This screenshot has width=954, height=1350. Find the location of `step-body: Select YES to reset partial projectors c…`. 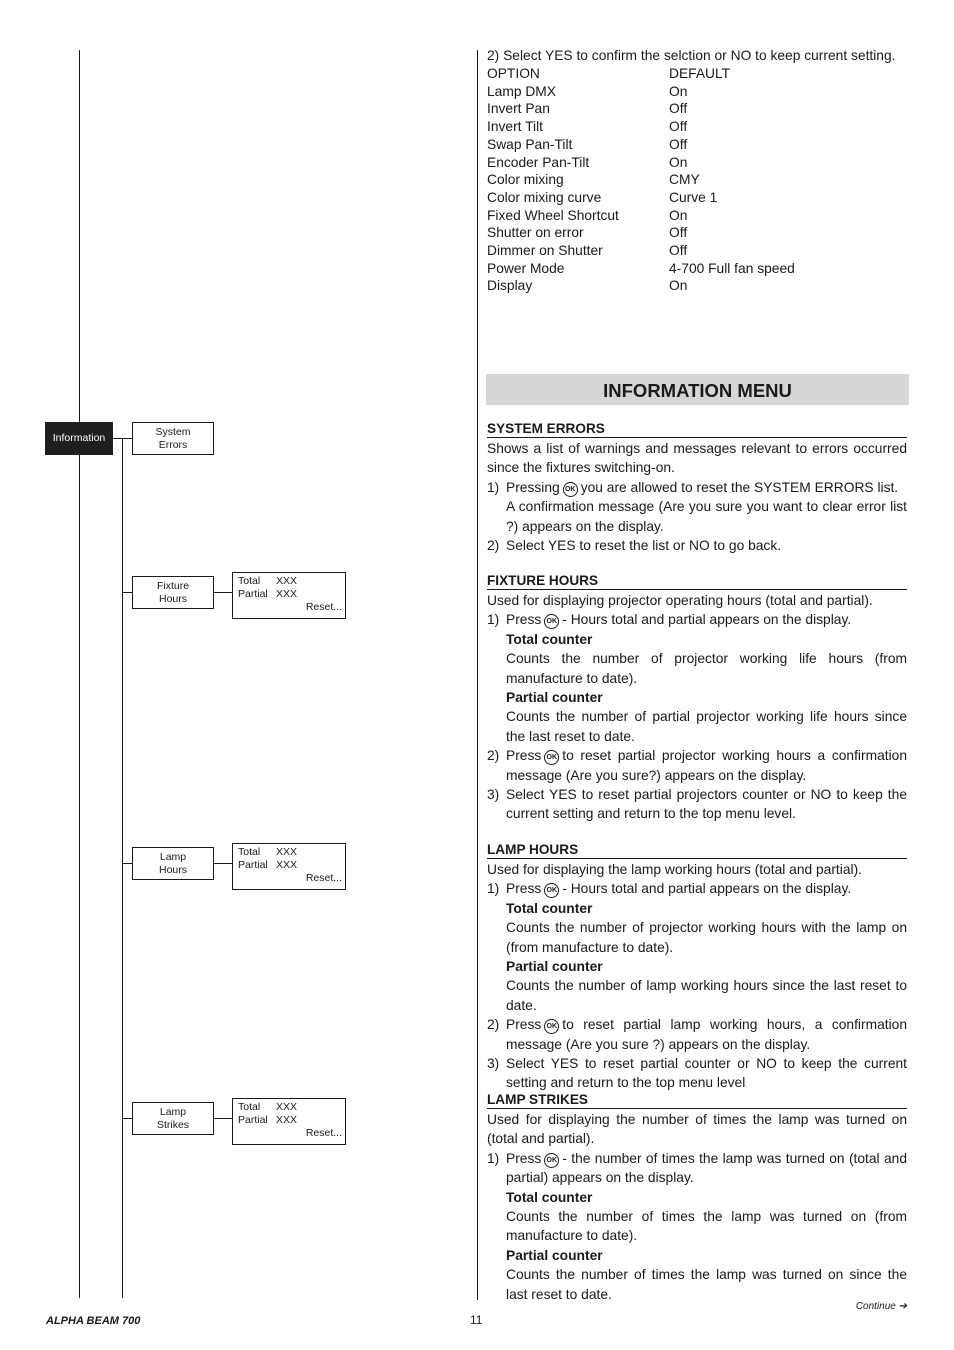

step-body: Select YES to reset partial projectors c… is located at coordinates (706, 804).